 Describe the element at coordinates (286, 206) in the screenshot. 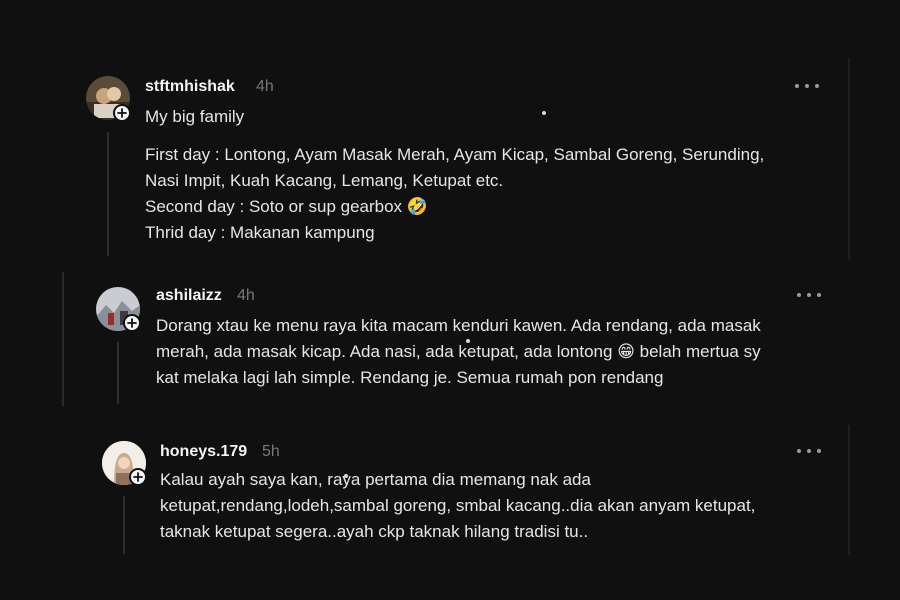

I see `post-line: Second day : Soto or sup gearbox 🤣` at that location.